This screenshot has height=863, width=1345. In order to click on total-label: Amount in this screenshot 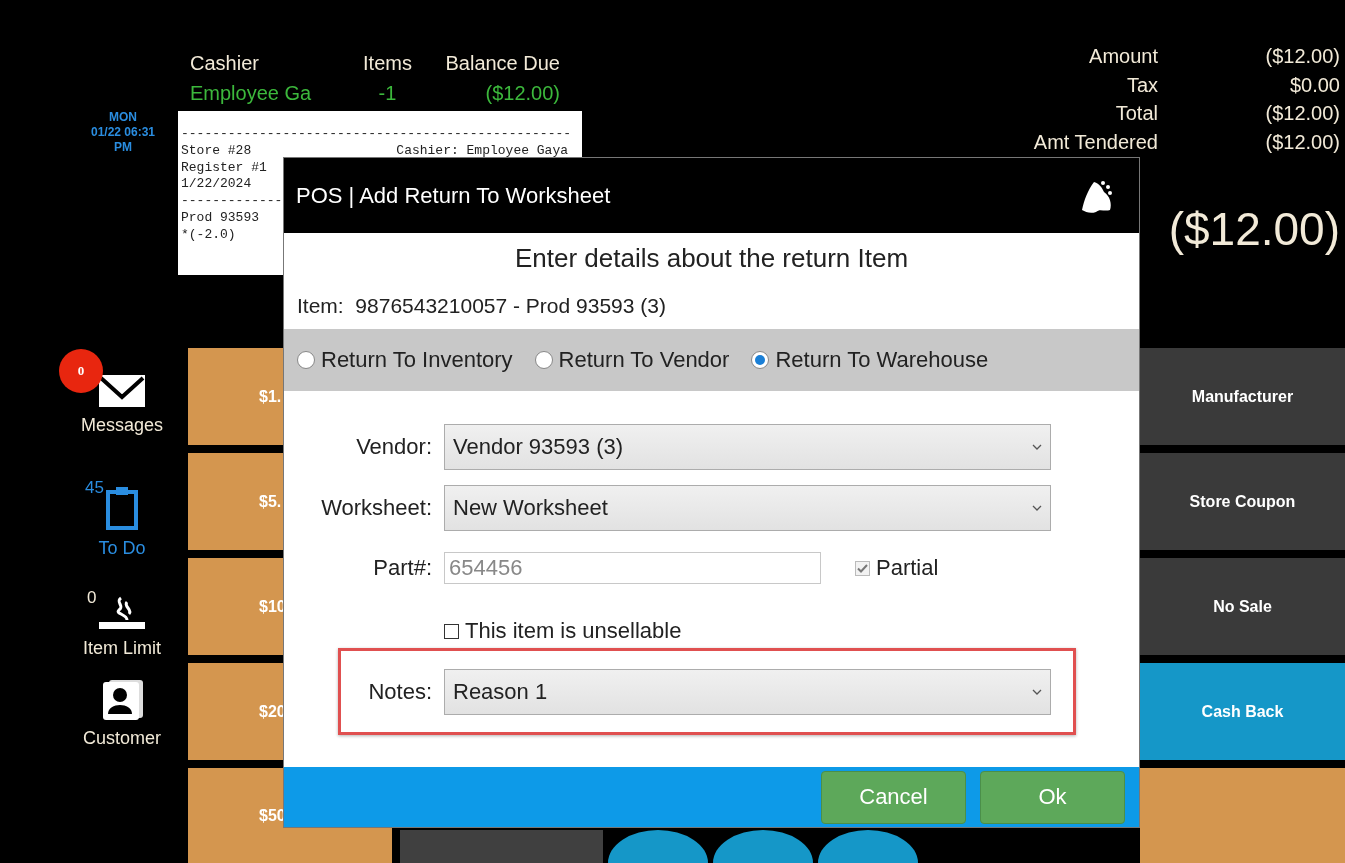, I will do `click(1123, 56)`.